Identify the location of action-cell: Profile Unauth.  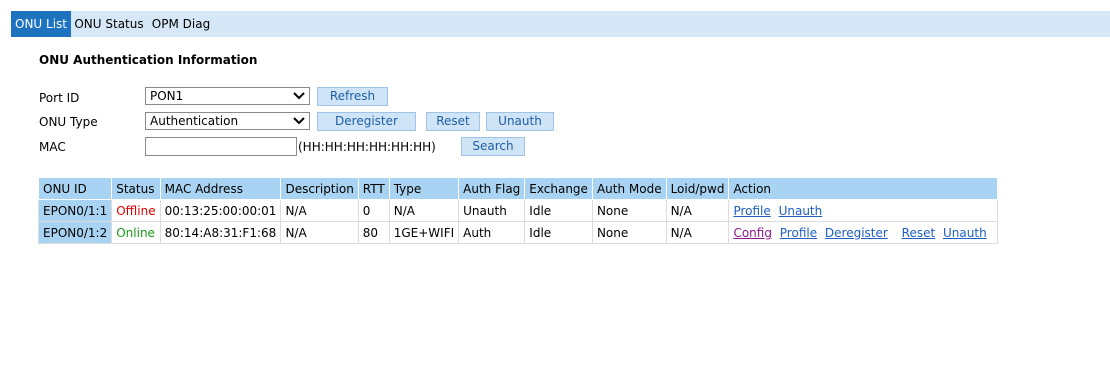
(863, 210).